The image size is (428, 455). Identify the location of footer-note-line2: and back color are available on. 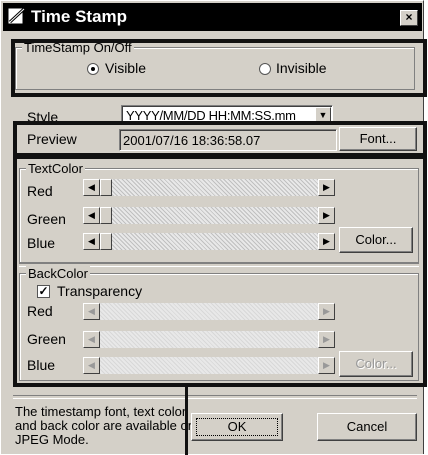
(105, 425).